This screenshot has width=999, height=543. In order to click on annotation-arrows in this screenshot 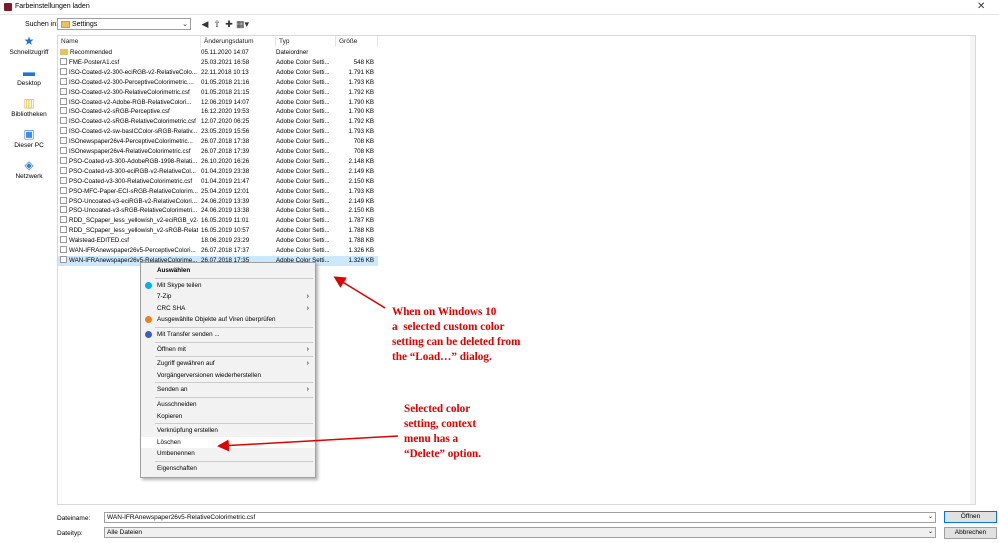, I will do `click(308, 364)`.